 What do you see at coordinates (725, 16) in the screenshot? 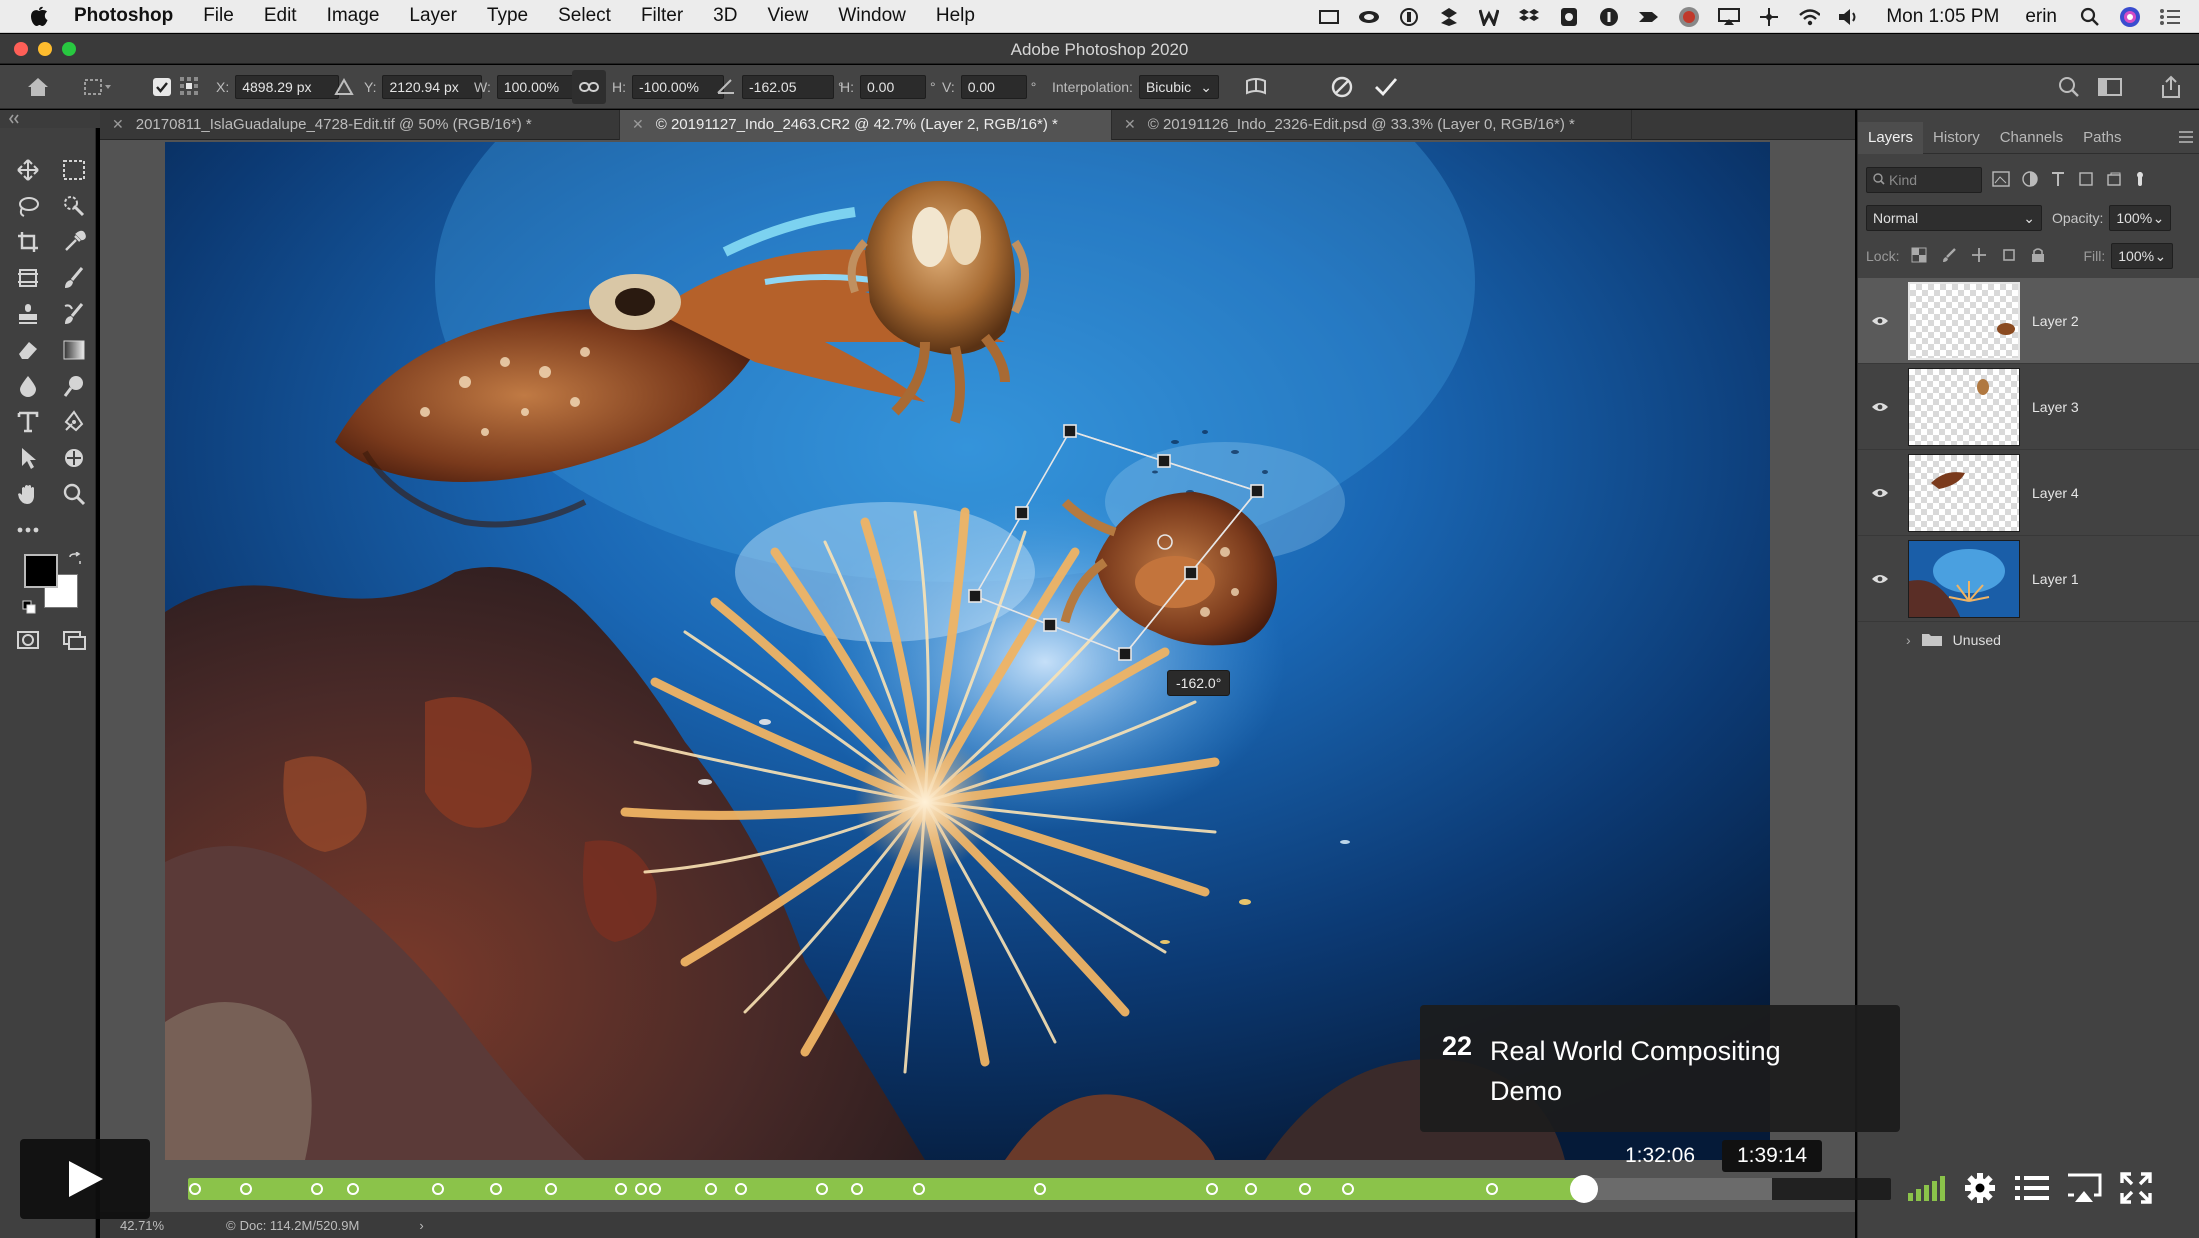
I see `menu-3d: 3D` at bounding box center [725, 16].